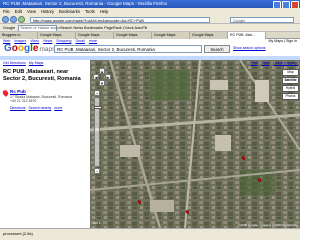 The width and height of the screenshot is (320, 240). What do you see at coordinates (47, 41) in the screenshot?
I see `top-link-news: News` at bounding box center [47, 41].